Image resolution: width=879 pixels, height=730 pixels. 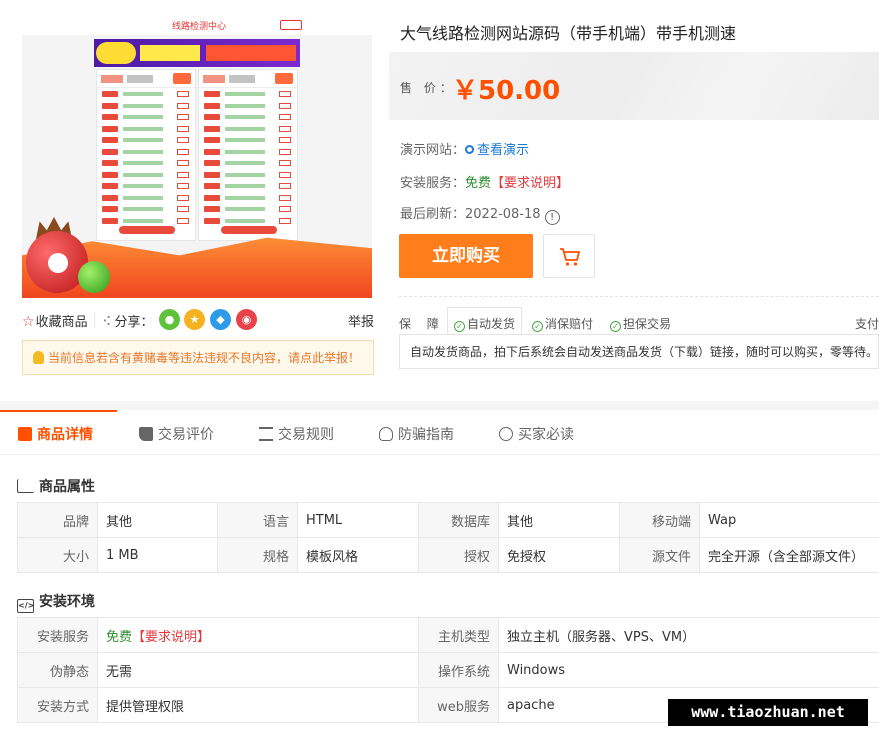 I want to click on report-notice: 当前信息若含有黄赌毒等违法违规不良内容，请点此举报！, so click(x=198, y=357).